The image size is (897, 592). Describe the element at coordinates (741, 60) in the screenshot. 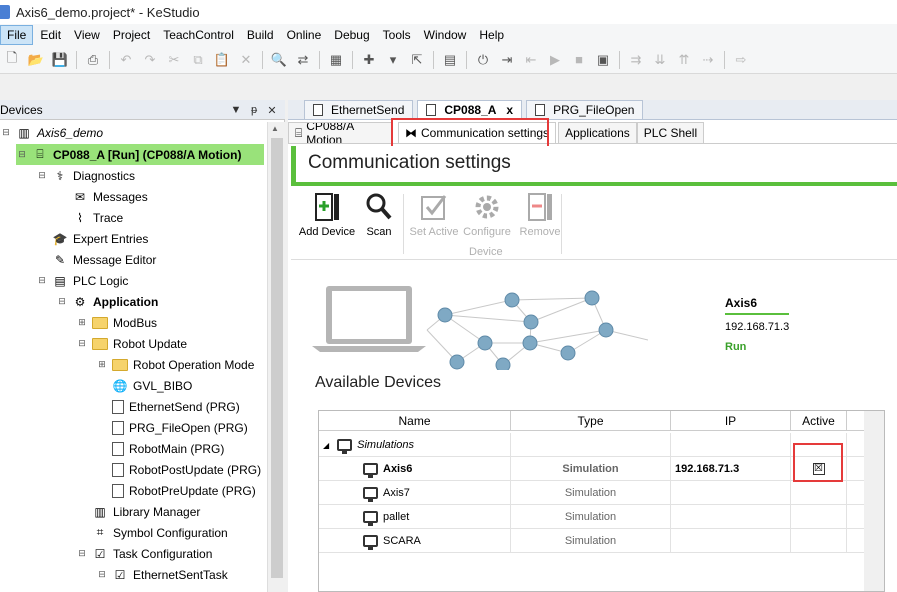

I see `forward-arrow-icon: ⇨` at that location.